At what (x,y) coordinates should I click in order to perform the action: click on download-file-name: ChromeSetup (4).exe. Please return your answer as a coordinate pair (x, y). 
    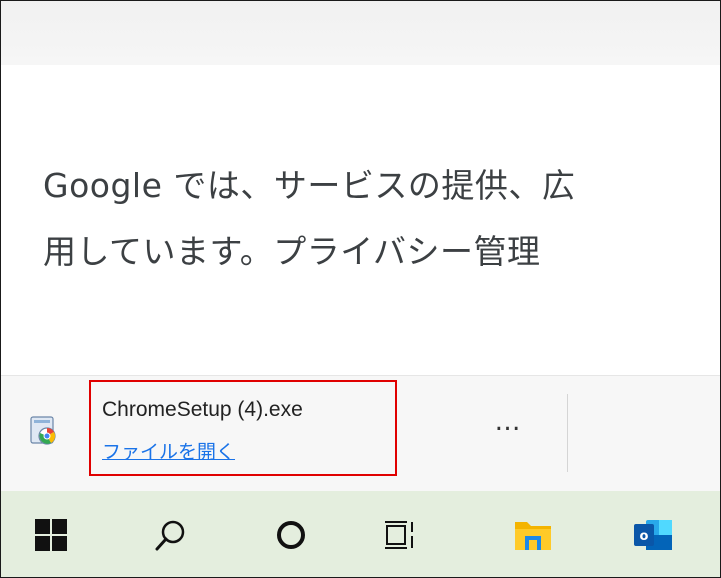
    Looking at the image, I should click on (202, 409).